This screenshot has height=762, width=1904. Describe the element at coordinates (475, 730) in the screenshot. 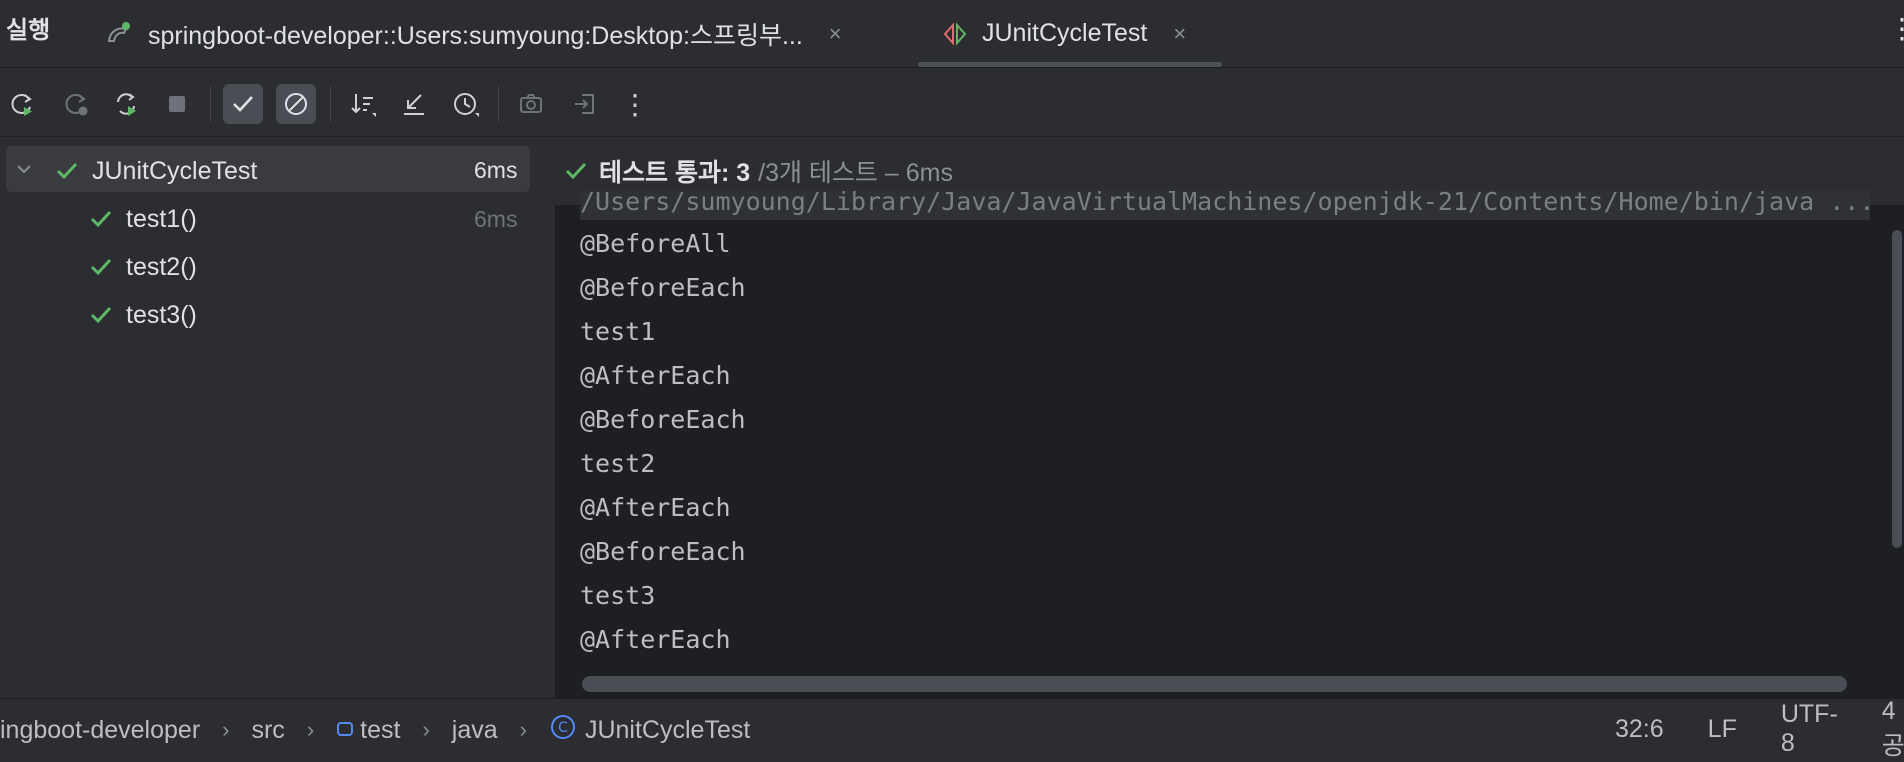

I see `breadcrumb-java: java` at that location.